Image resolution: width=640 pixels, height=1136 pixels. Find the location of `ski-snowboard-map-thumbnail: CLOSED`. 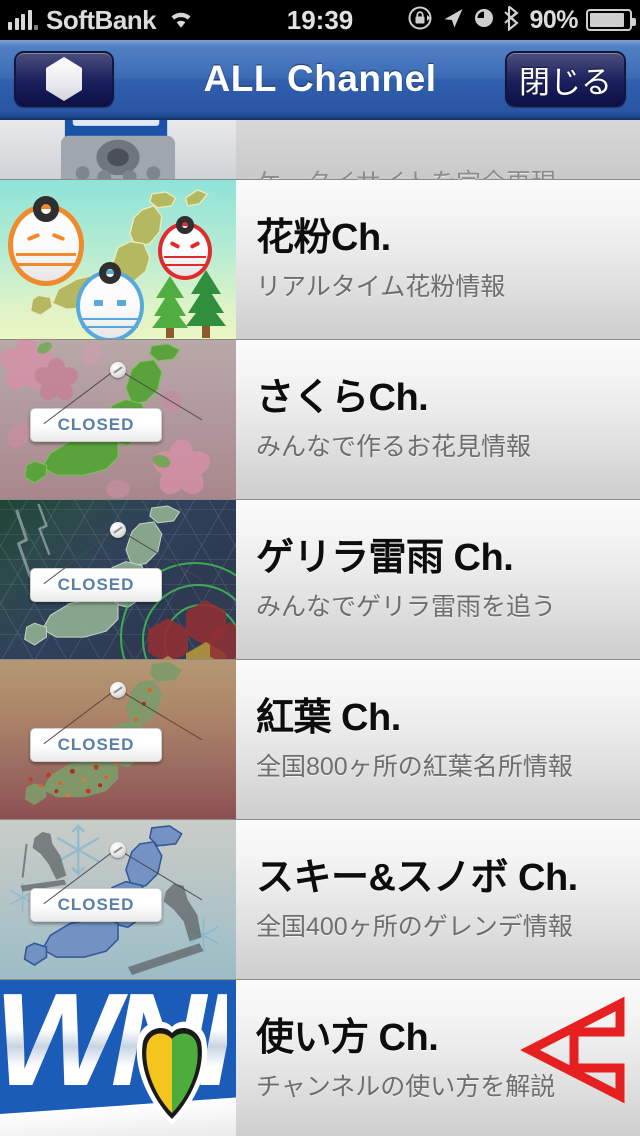

ski-snowboard-map-thumbnail: CLOSED is located at coordinates (118, 899).